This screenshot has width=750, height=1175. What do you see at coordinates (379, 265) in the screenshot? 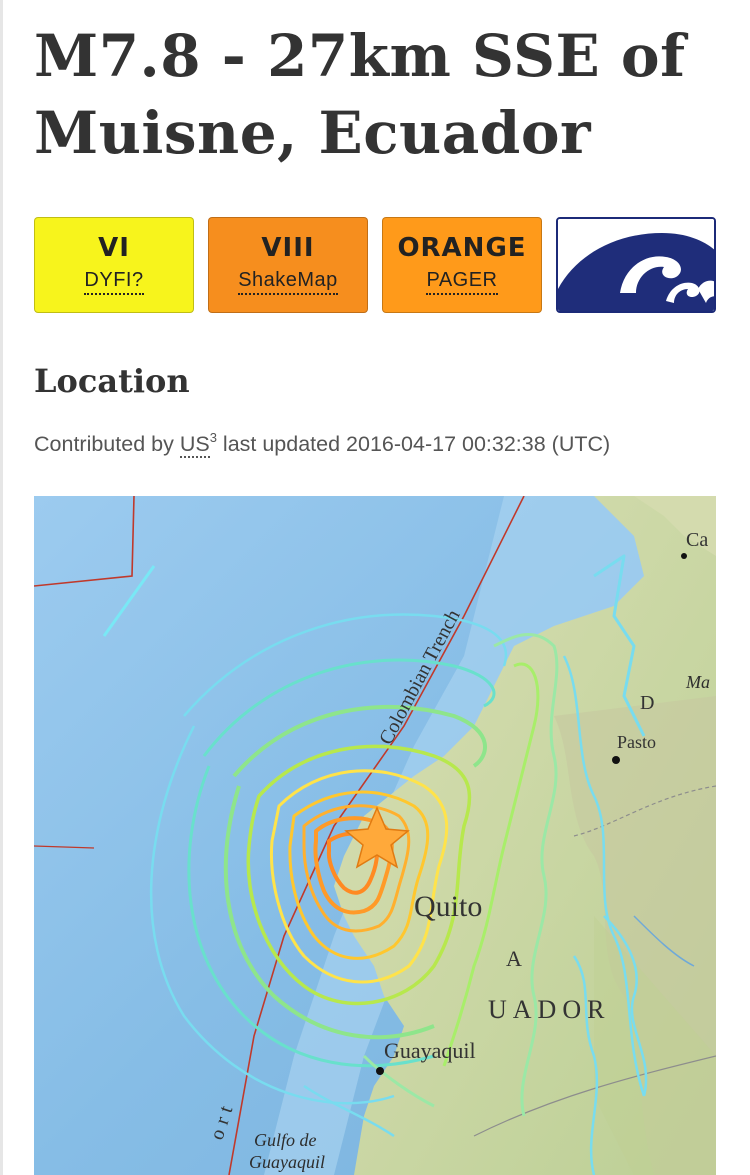
I see `impact-badges: VI DYFI? VIII ShakeMap ORANGE PAGER` at bounding box center [379, 265].